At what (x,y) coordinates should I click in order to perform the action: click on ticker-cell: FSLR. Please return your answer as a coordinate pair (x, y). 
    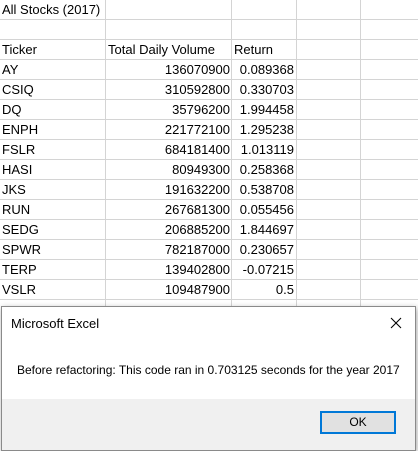
    Looking at the image, I should click on (52, 150).